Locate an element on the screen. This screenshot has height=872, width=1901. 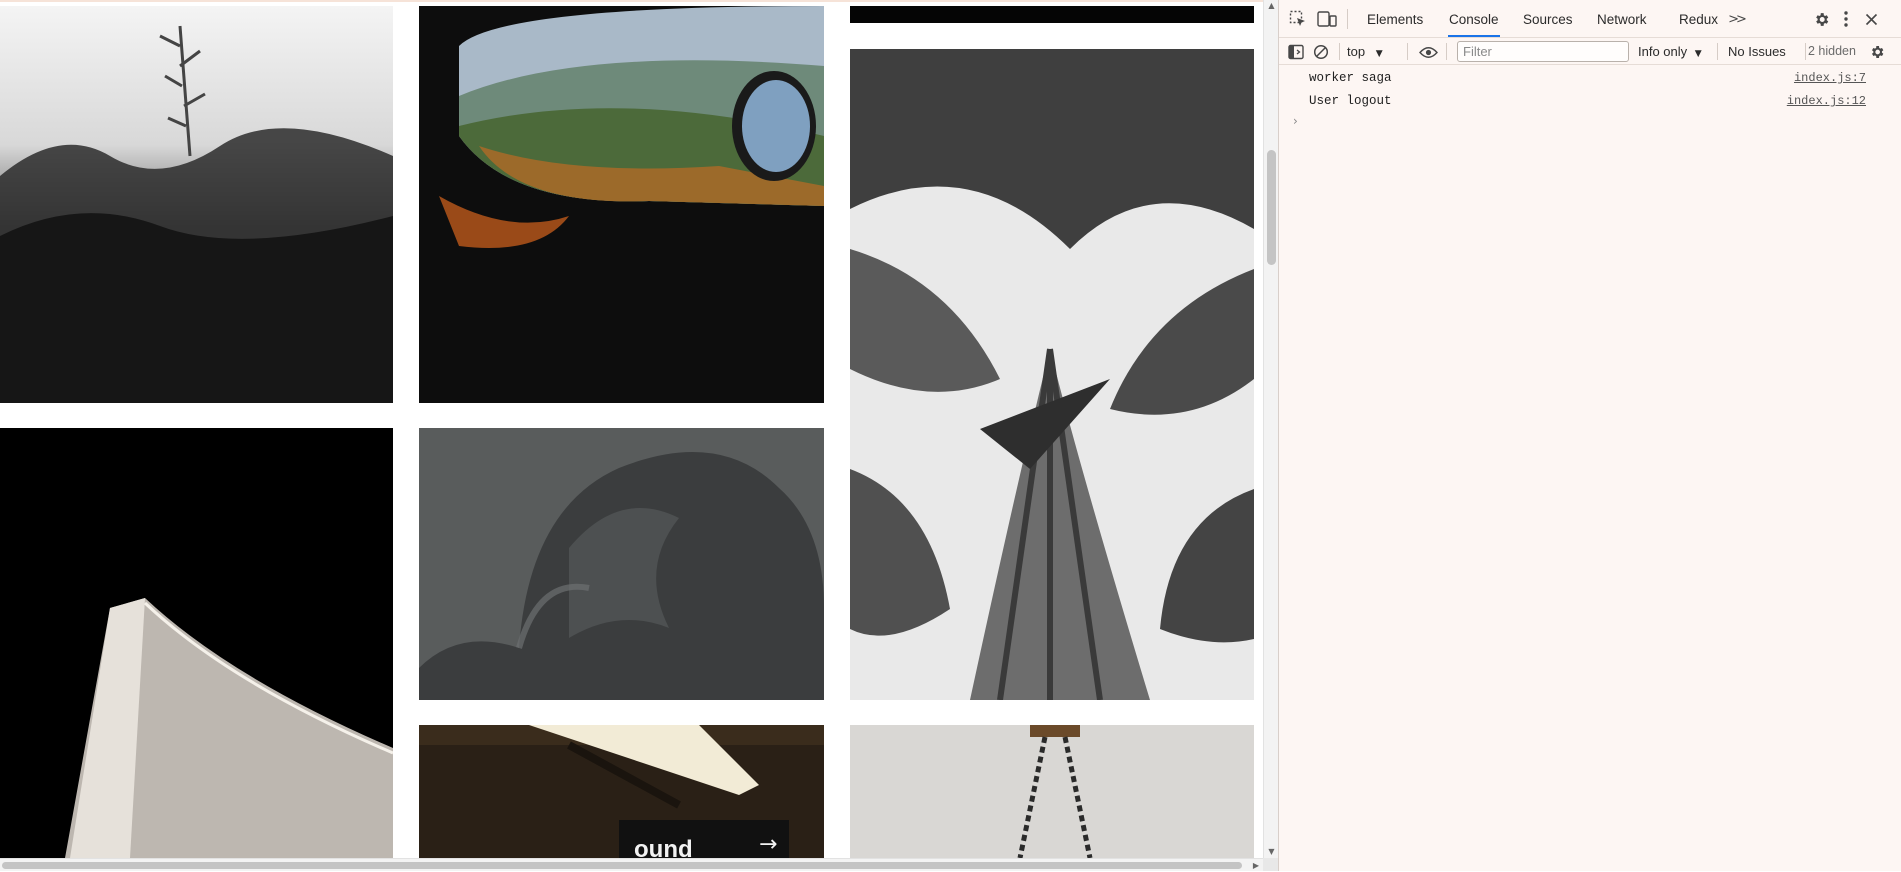
scroll-right-icon: ▶ is located at coordinates (1256, 865).